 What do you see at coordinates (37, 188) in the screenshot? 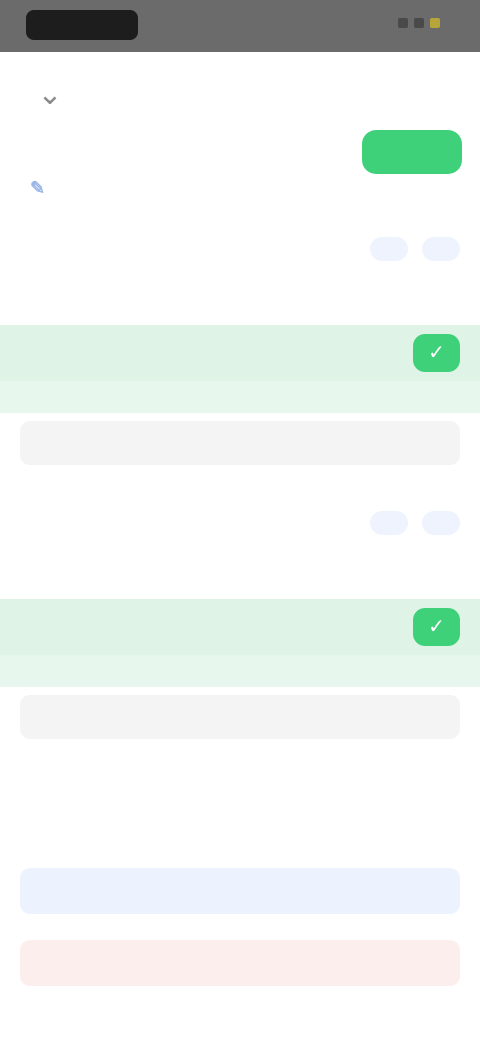
I see `pencil-icon: ✎` at bounding box center [37, 188].